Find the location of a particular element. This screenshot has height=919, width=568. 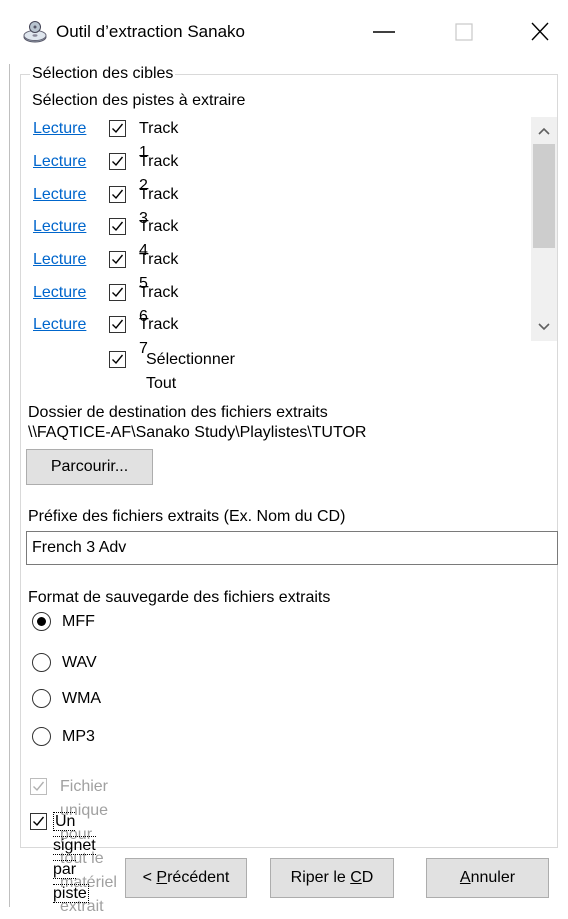

scroll-thumb is located at coordinates (544, 196).